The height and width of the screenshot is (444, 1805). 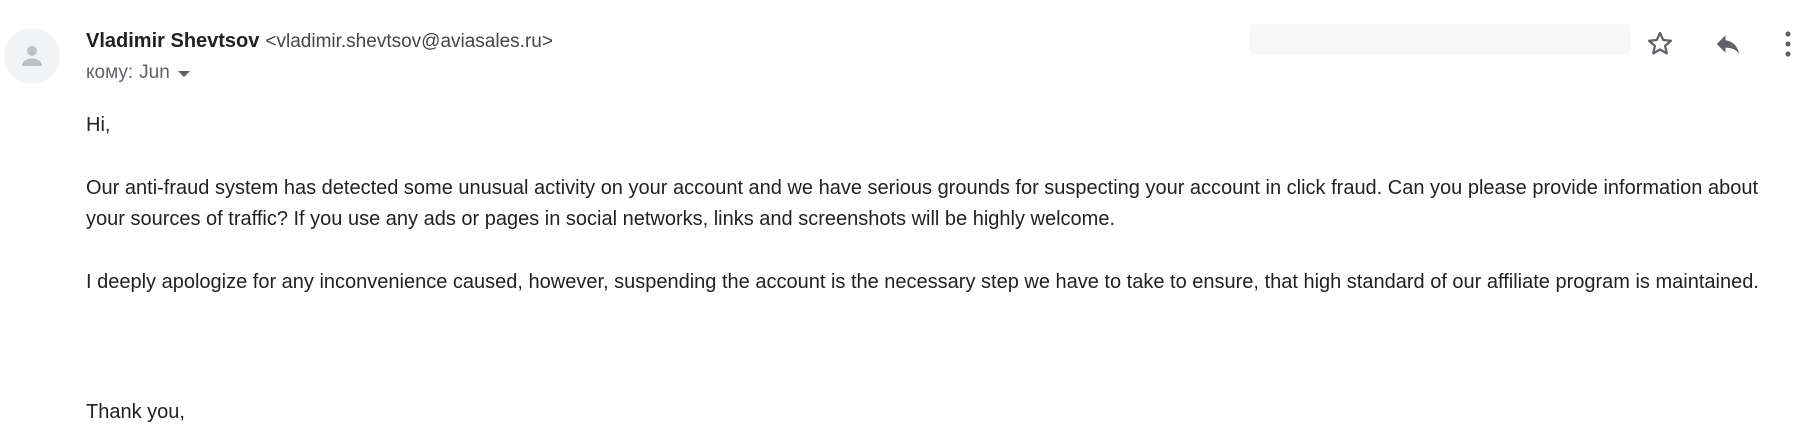 I want to click on more-vertical-icon, so click(x=1788, y=44).